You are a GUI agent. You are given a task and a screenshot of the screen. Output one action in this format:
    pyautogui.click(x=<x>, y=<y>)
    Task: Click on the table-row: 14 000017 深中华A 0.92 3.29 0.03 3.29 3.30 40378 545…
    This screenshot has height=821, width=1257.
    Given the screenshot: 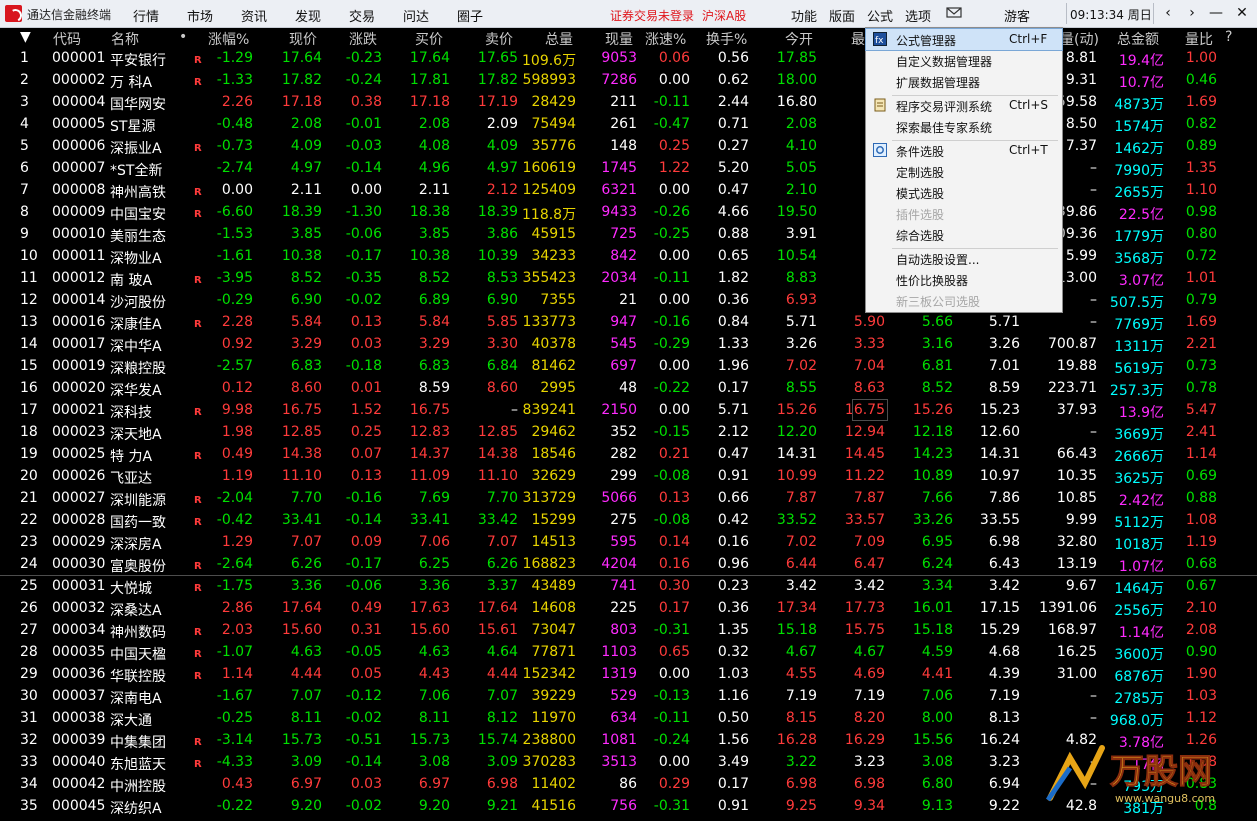 What is the action you would take?
    pyautogui.click(x=628, y=345)
    